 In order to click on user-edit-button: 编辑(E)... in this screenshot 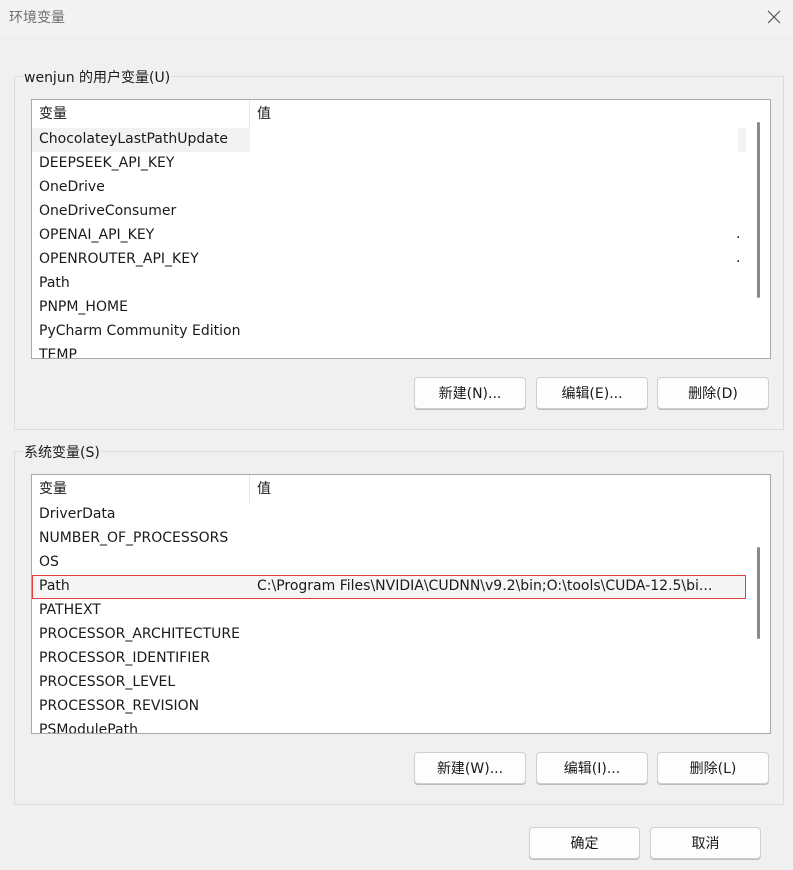, I will do `click(592, 393)`.